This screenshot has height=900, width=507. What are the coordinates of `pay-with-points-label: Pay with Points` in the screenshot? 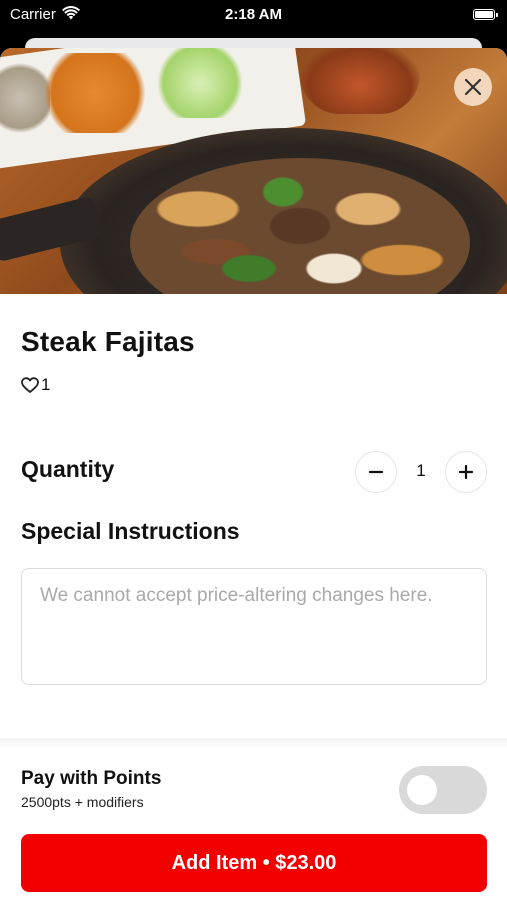 It's located at (91, 778).